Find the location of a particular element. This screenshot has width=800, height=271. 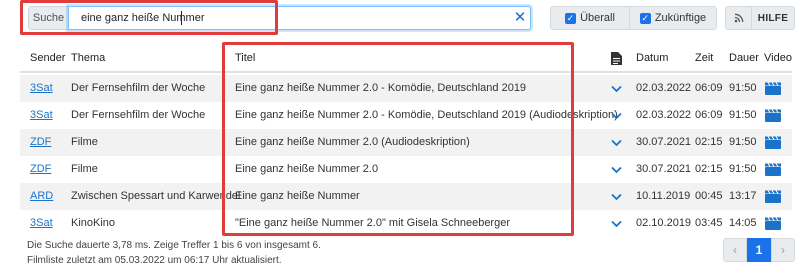

document-icon is located at coordinates (616, 58).